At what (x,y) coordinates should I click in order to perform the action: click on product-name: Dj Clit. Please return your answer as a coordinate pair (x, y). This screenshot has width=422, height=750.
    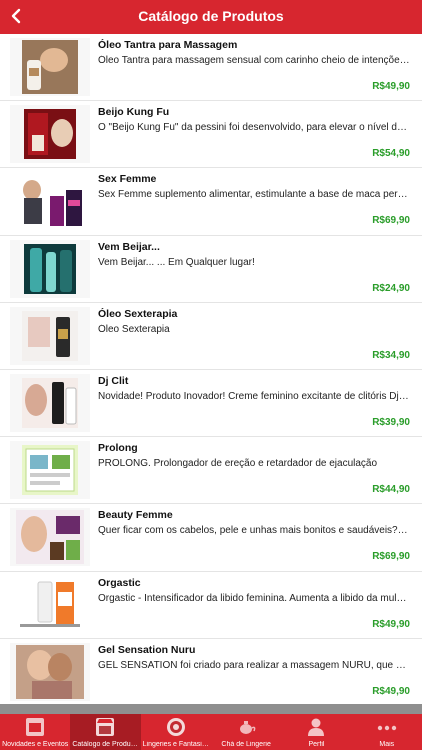
    Looking at the image, I should click on (113, 380).